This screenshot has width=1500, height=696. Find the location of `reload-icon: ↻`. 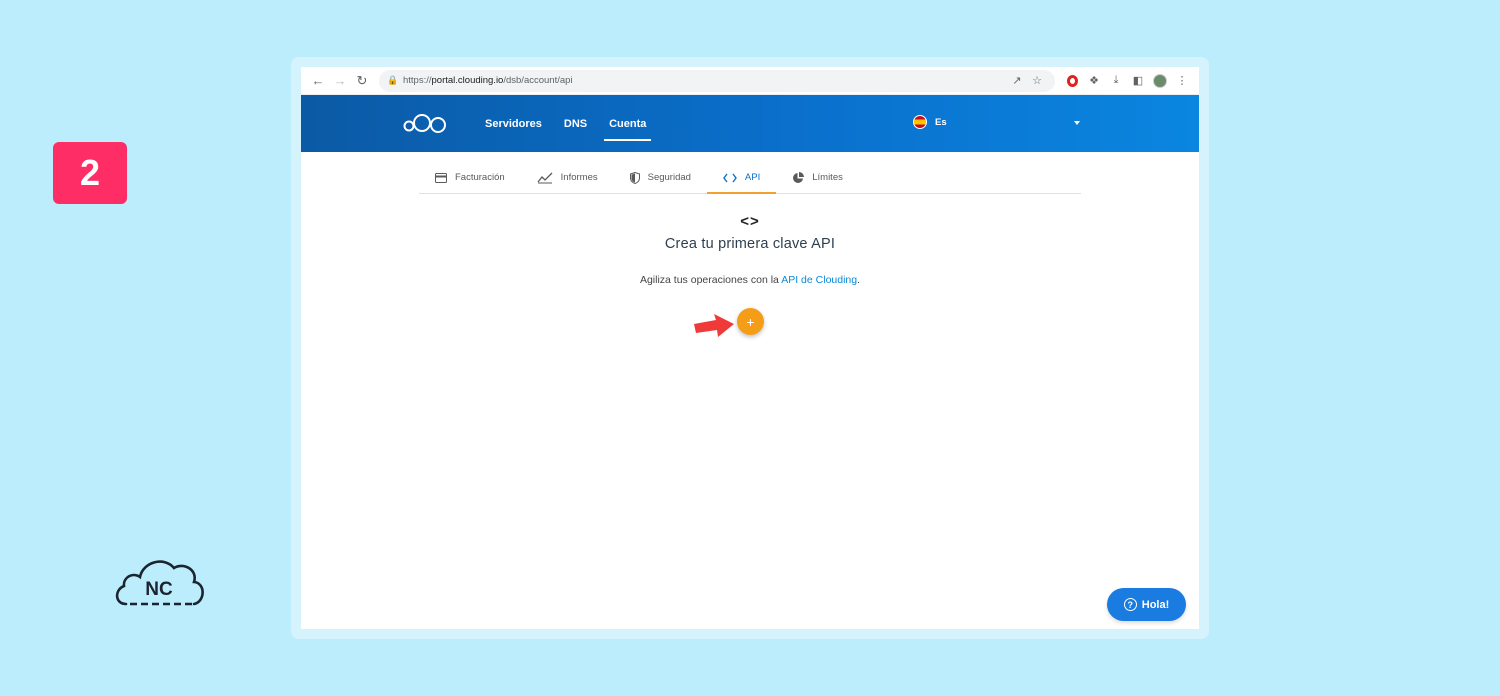

reload-icon: ↻ is located at coordinates (362, 81).